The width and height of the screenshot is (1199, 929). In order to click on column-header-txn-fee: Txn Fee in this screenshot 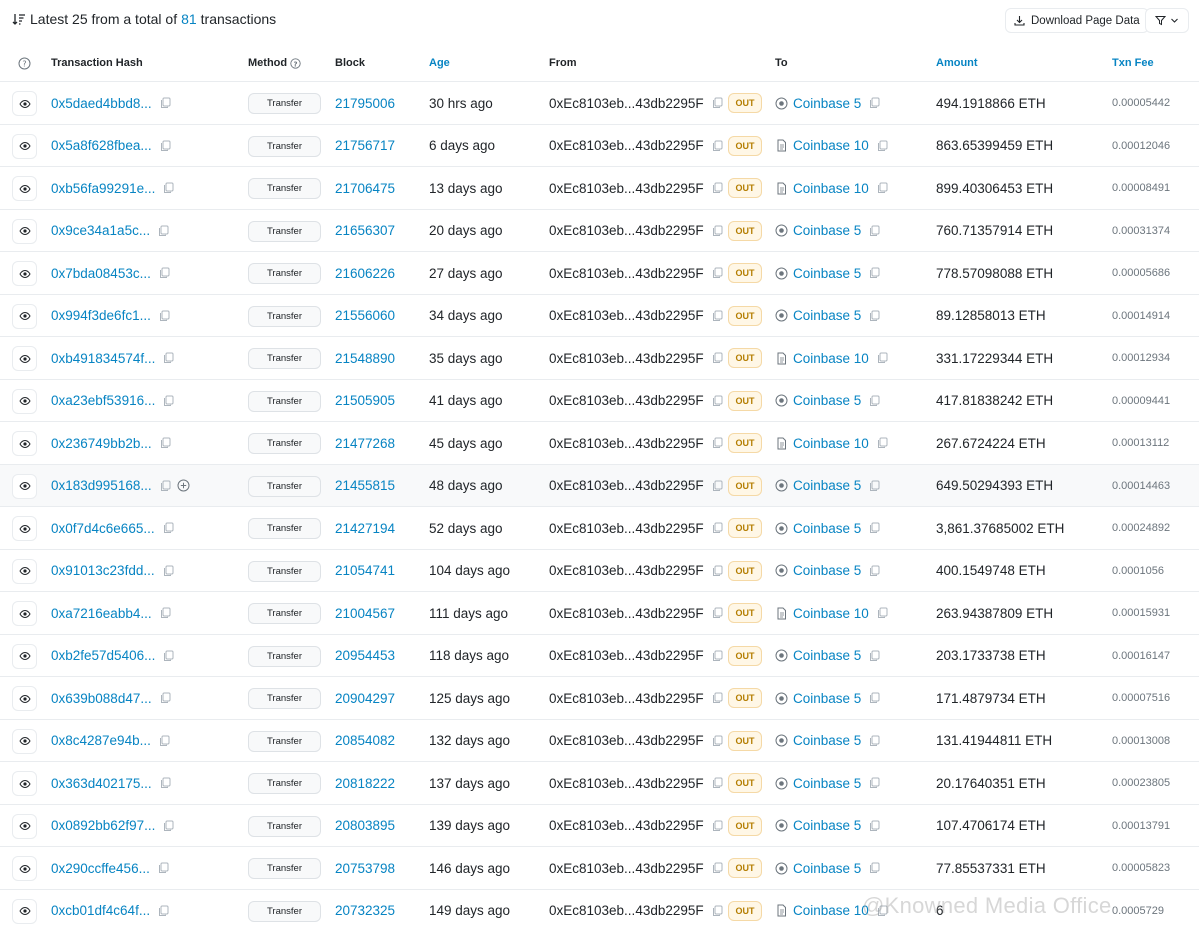, I will do `click(1133, 63)`.